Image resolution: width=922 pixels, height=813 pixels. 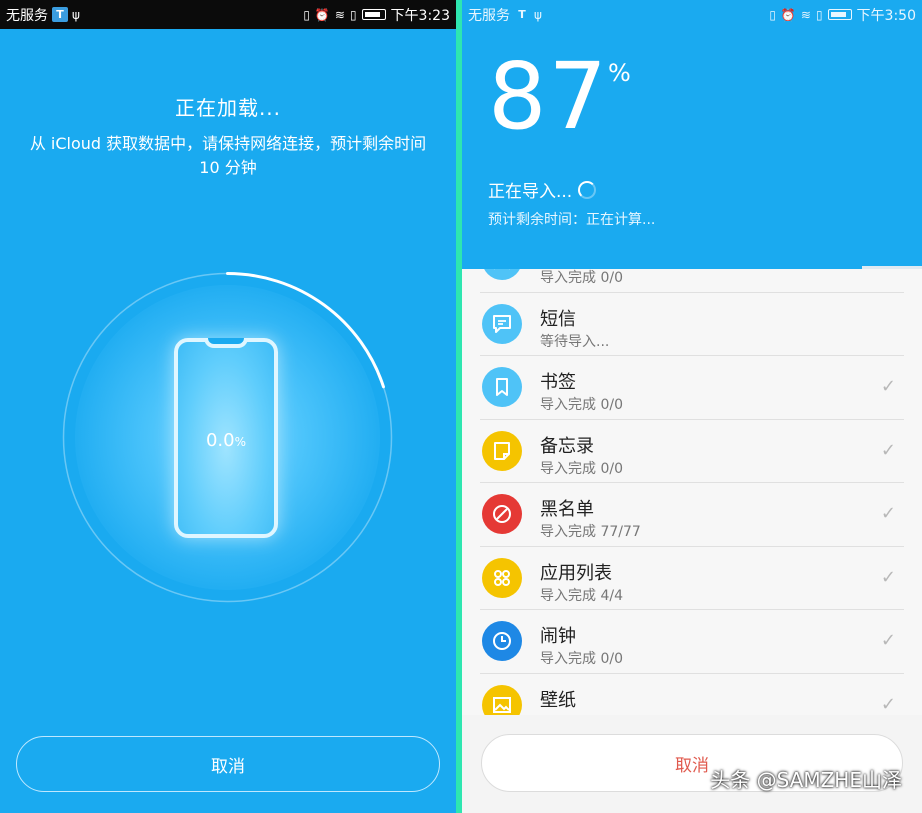 I want to click on wallpaper-icon, so click(x=502, y=699).